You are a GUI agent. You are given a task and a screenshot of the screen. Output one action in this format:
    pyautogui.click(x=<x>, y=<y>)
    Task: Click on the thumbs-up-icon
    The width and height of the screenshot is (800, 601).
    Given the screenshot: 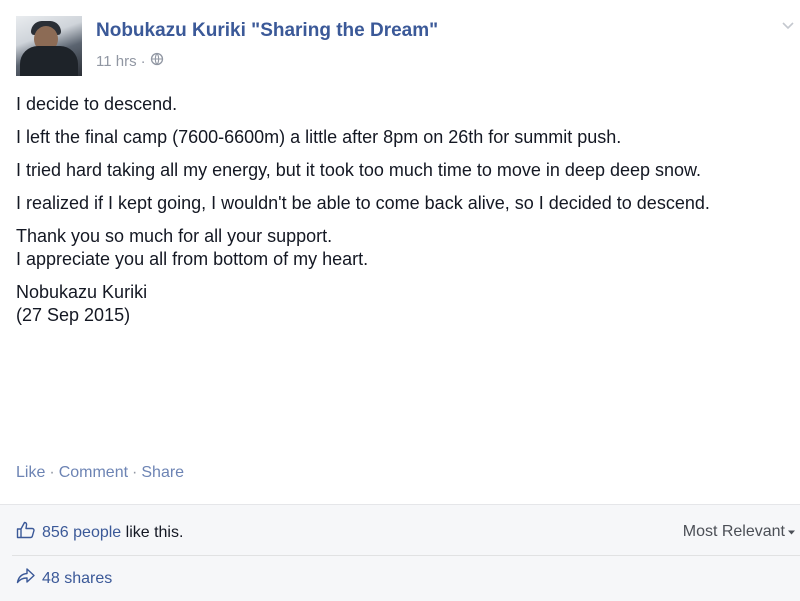 What is the action you would take?
    pyautogui.click(x=26, y=532)
    